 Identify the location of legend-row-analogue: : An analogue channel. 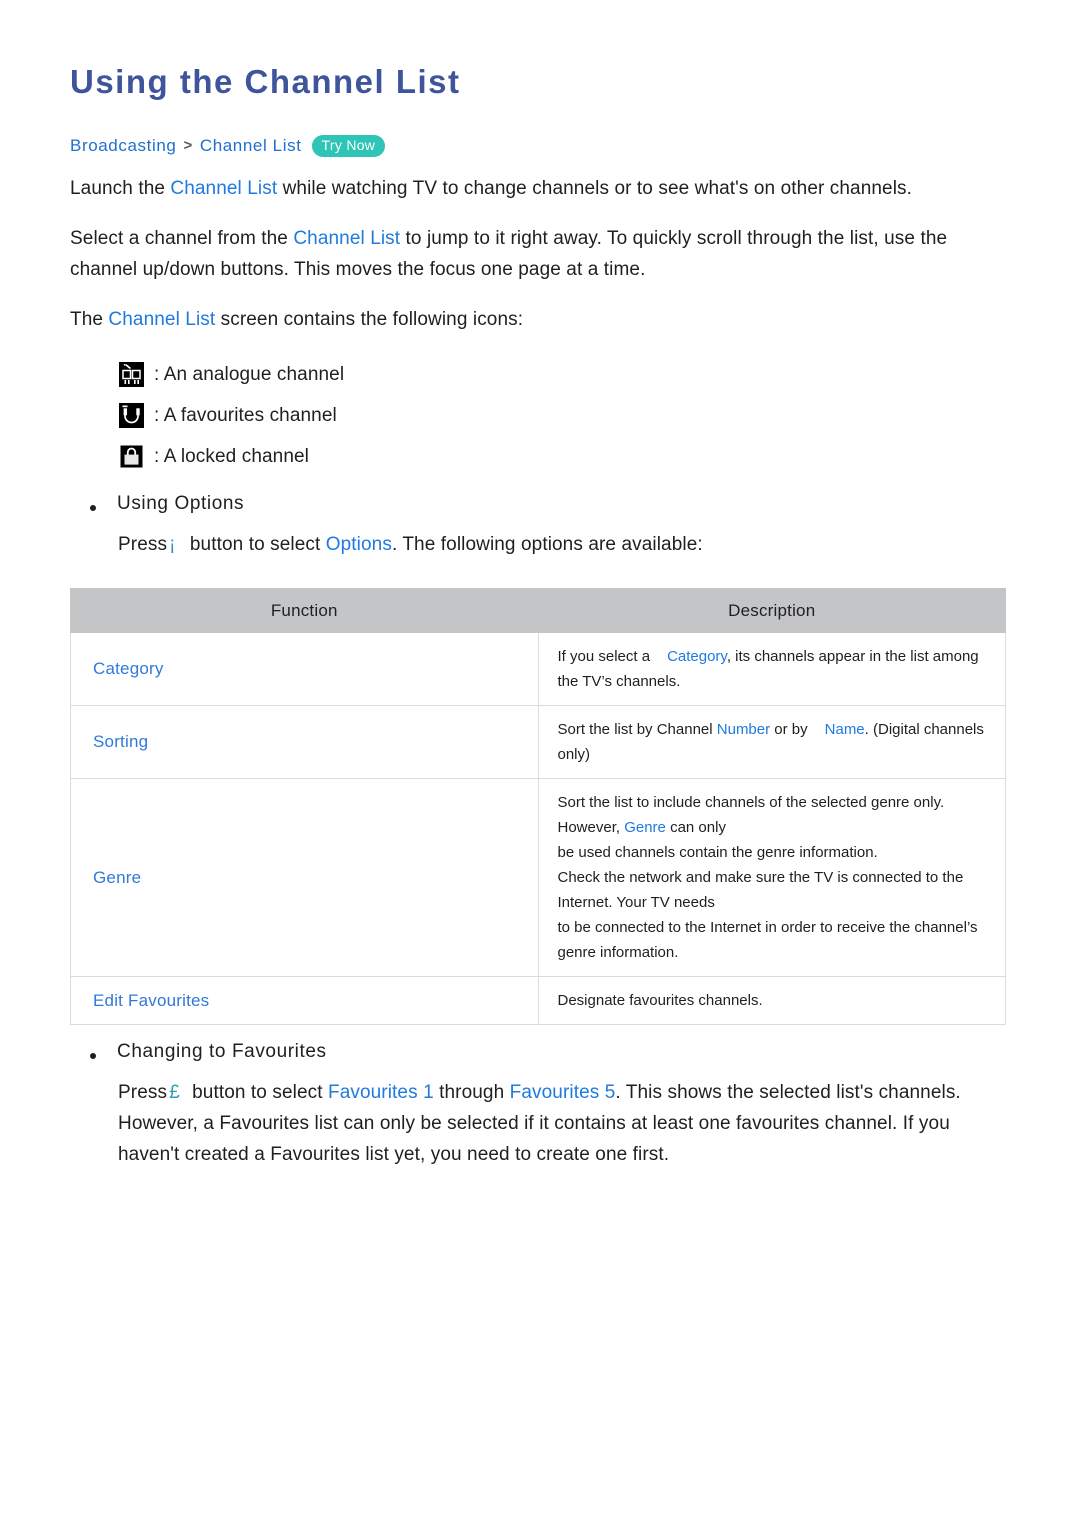
(564, 374).